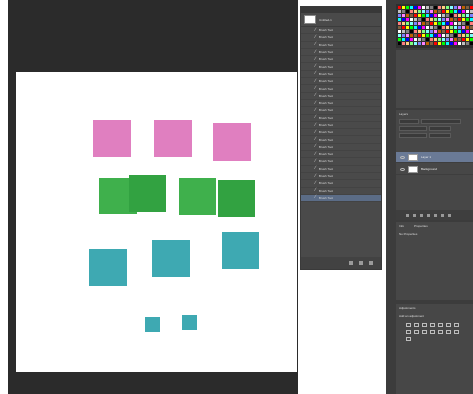 The image size is (473, 394). What do you see at coordinates (435, 215) in the screenshot?
I see `folder-icon` at bounding box center [435, 215].